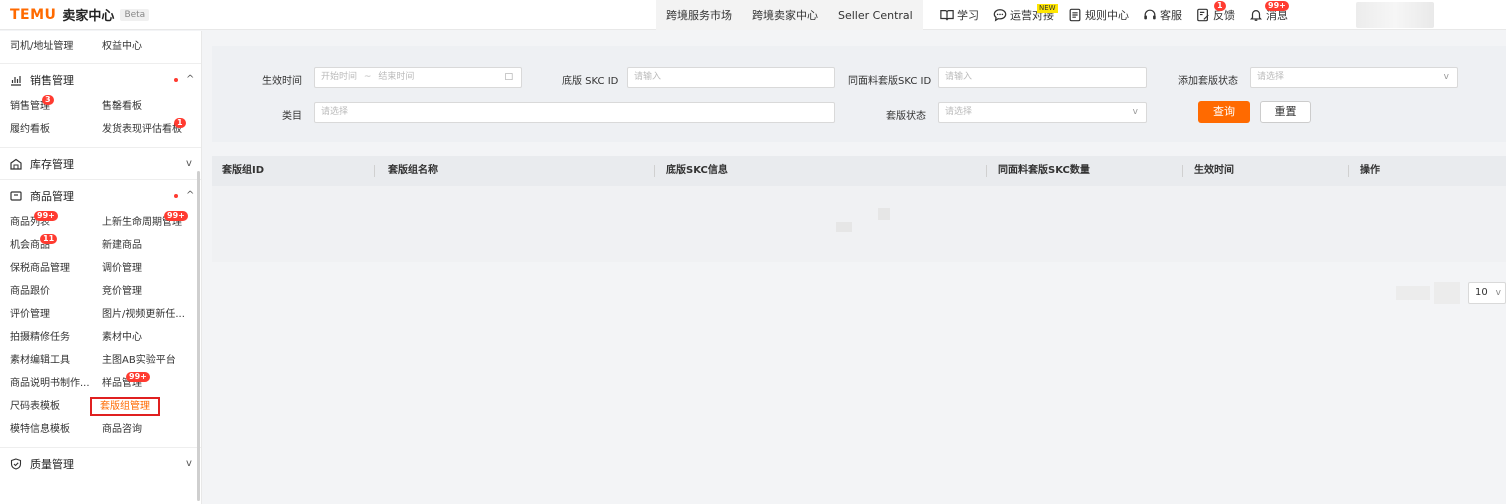  I want to click on section-goods-dot, so click(176, 195).